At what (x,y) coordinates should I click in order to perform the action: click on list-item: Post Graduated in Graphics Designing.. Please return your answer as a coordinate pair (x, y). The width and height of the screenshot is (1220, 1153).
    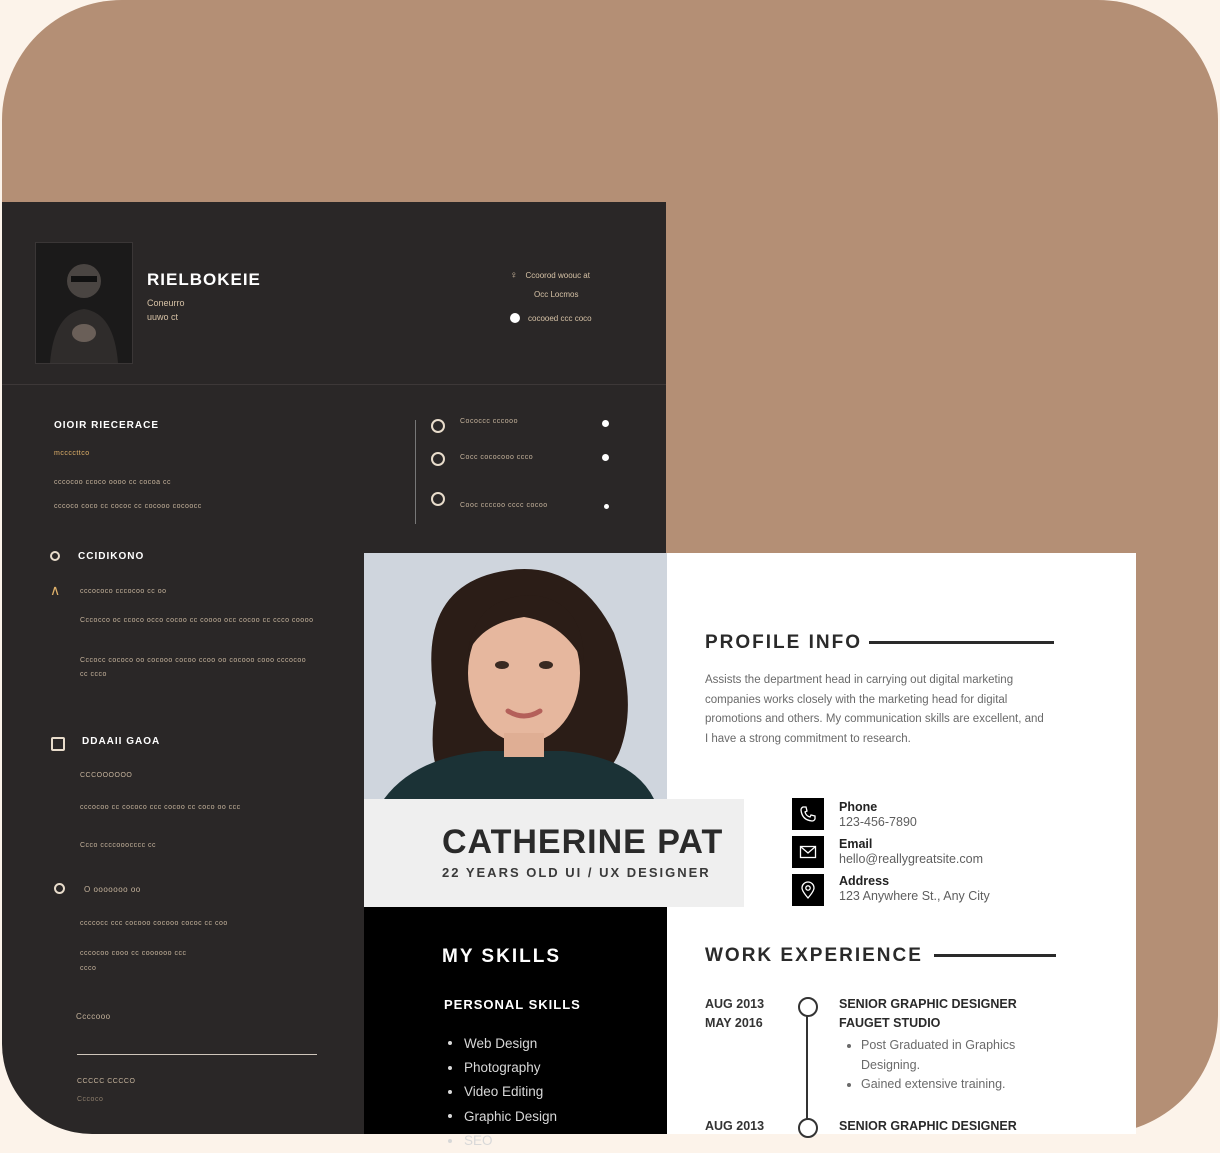
    Looking at the image, I should click on (952, 1055).